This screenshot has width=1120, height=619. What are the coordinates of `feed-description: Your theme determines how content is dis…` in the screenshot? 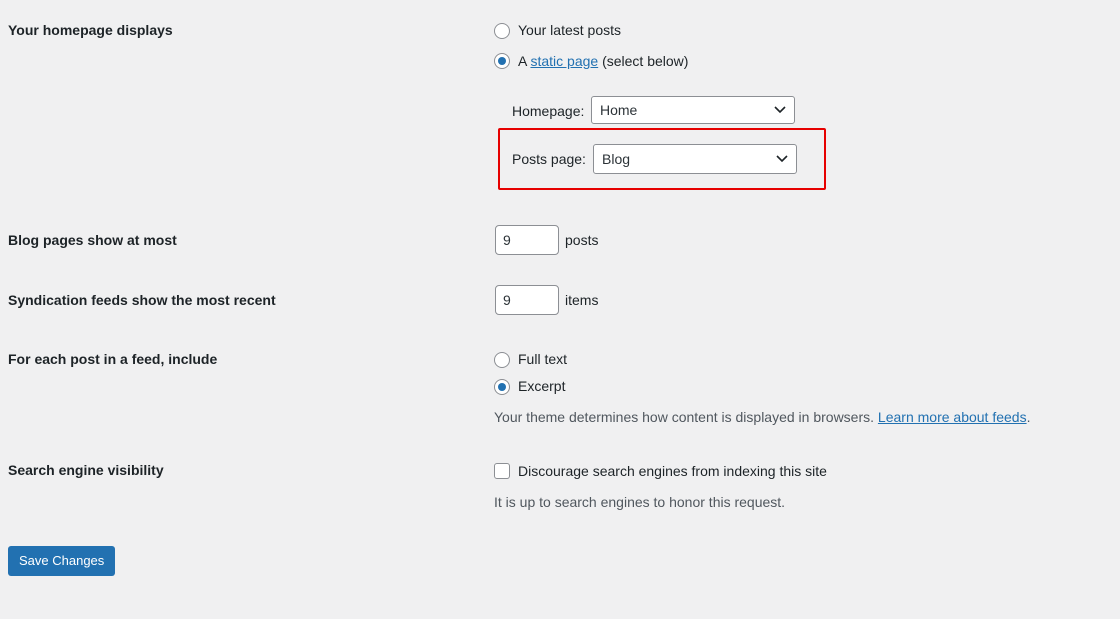 It's located at (762, 417).